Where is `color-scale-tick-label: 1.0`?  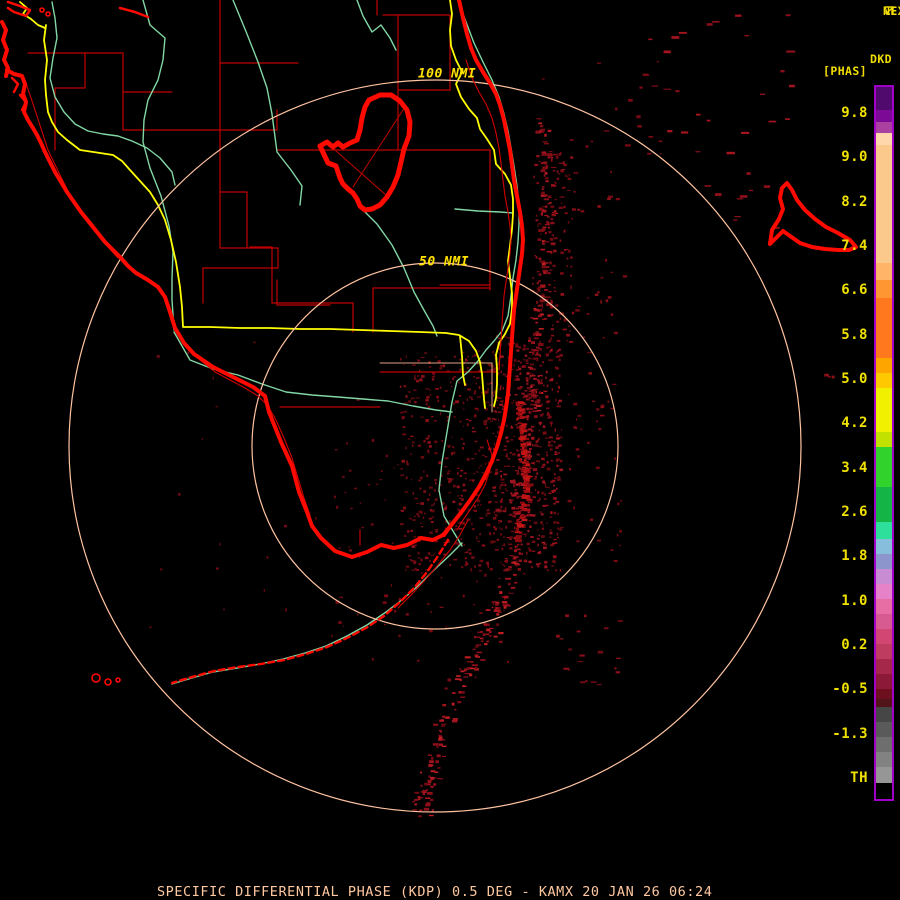 color-scale-tick-label: 1.0 is located at coordinates (854, 600).